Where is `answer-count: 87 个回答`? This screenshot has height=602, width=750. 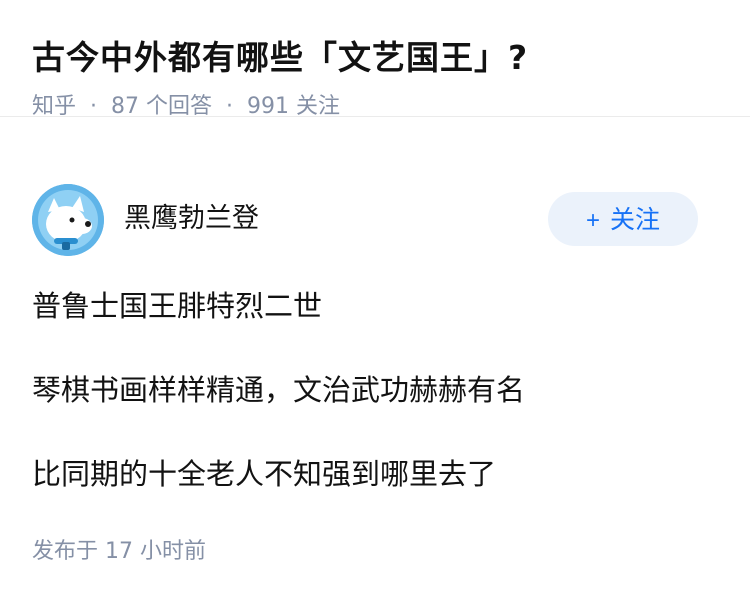 answer-count: 87 个回答 is located at coordinates (161, 106).